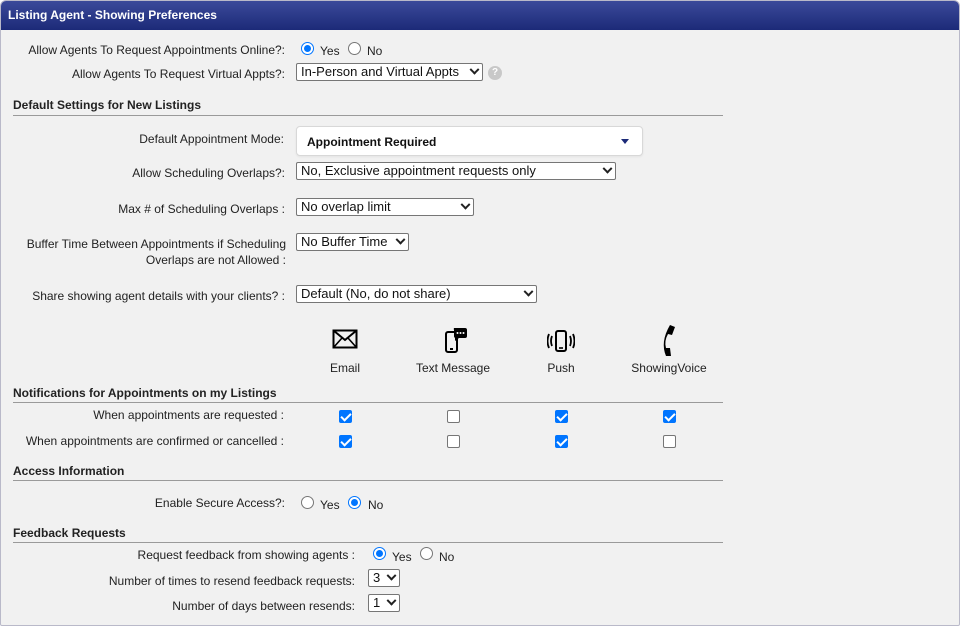 The image size is (960, 626). I want to click on notify-confirmed-text-checkbox, so click(453, 441).